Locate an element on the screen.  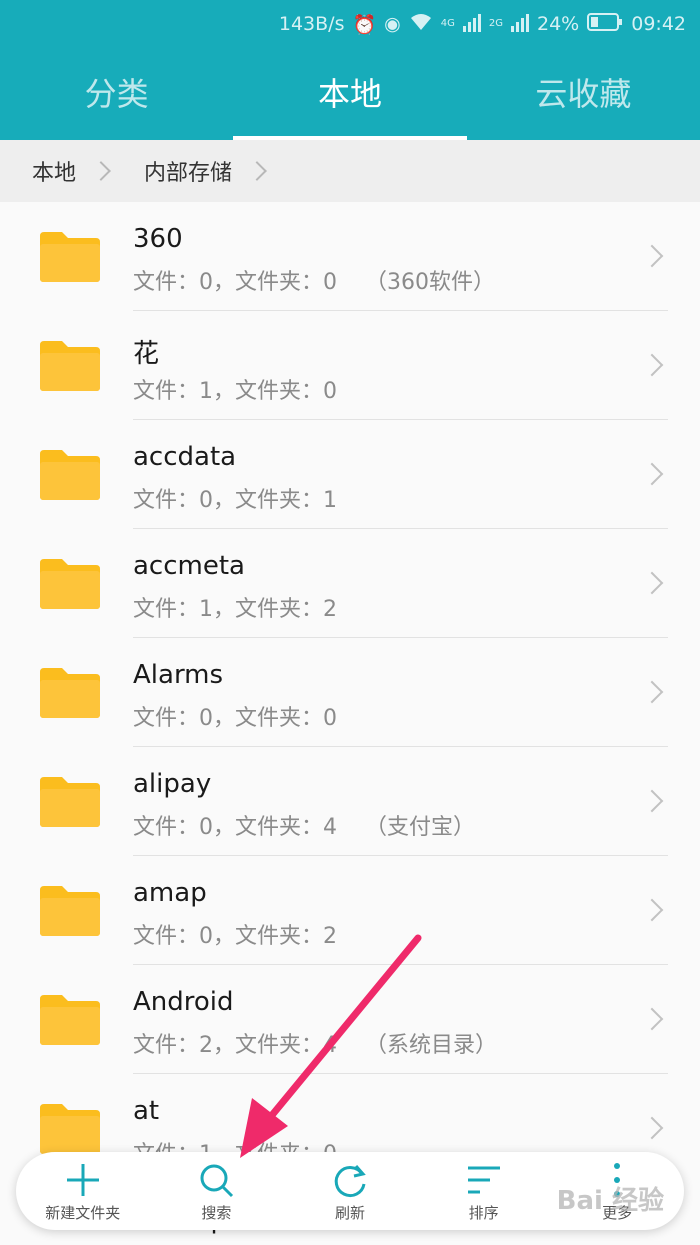
refresh-icon is located at coordinates (350, 1180).